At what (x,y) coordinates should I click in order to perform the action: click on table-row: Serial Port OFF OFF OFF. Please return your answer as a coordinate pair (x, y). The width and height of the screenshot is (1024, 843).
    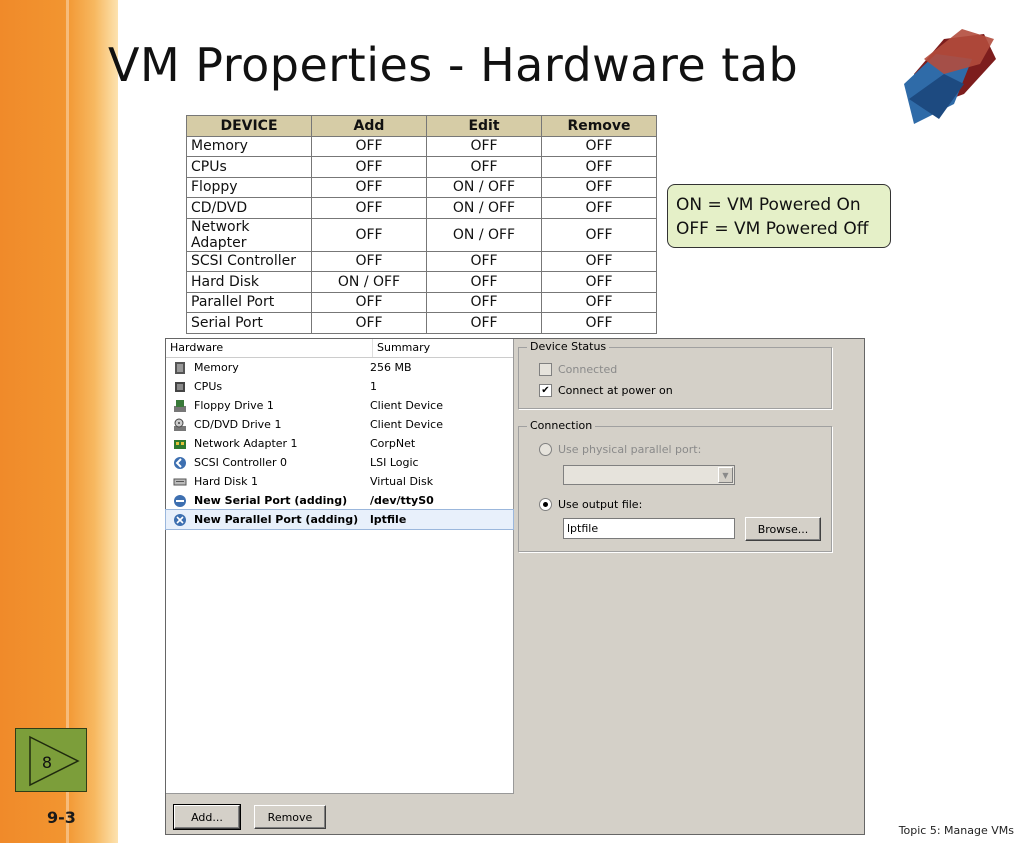
    Looking at the image, I should click on (421, 323).